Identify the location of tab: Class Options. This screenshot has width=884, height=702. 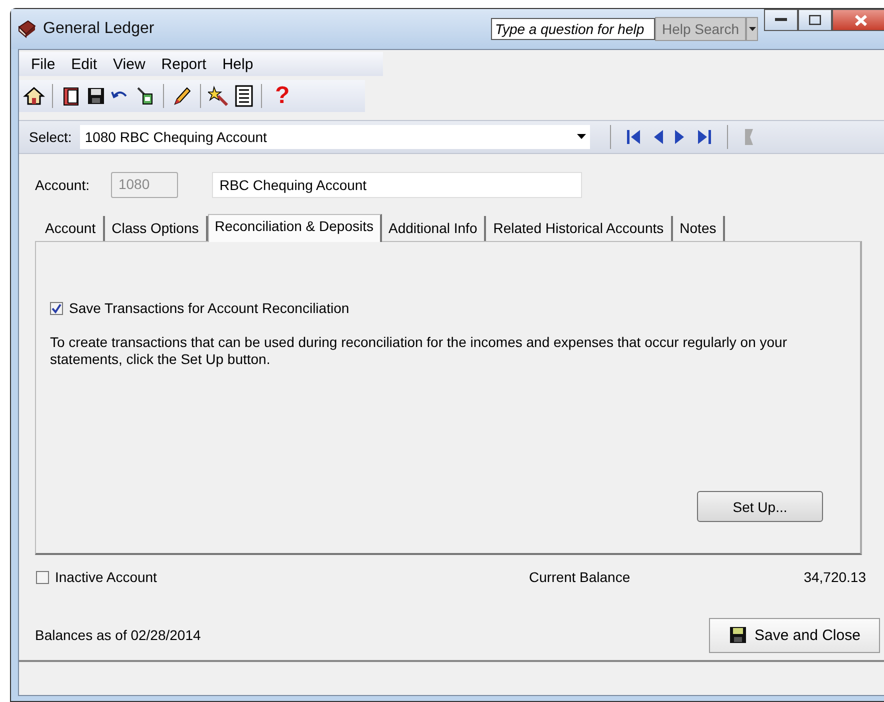
(156, 228).